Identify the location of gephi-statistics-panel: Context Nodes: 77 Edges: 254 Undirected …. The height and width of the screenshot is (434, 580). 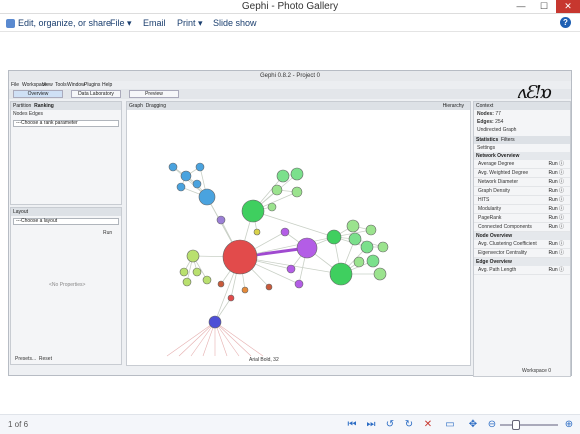
(522, 239).